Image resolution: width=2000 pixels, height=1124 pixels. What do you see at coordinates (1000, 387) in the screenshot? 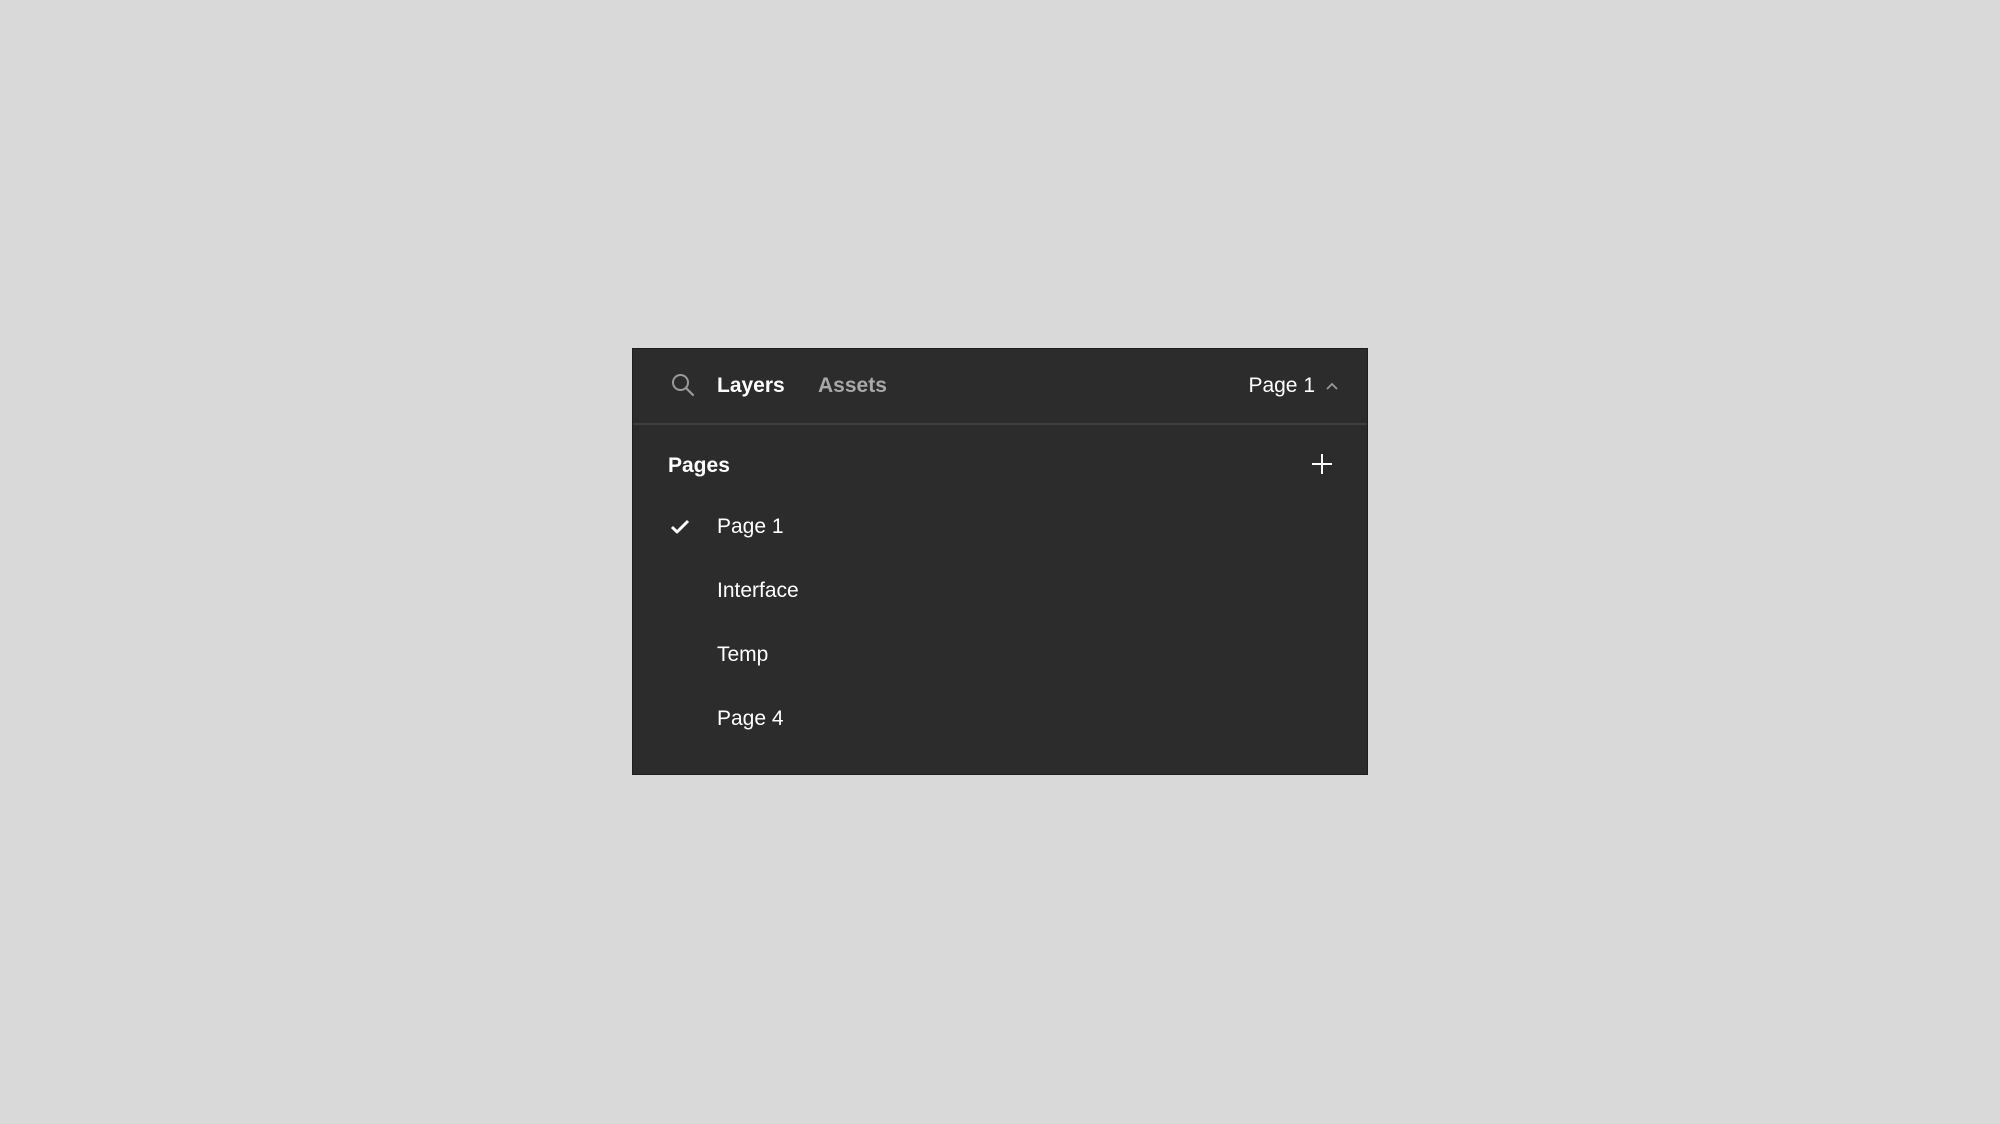
I see `panel-header: Layers Assets Page 1` at bounding box center [1000, 387].